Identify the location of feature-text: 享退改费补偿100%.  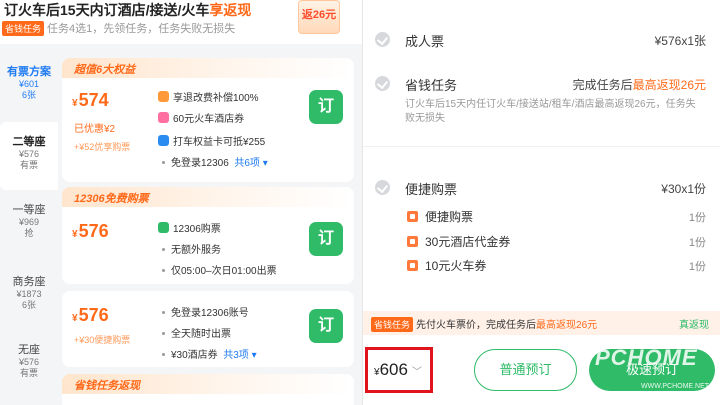
(216, 98).